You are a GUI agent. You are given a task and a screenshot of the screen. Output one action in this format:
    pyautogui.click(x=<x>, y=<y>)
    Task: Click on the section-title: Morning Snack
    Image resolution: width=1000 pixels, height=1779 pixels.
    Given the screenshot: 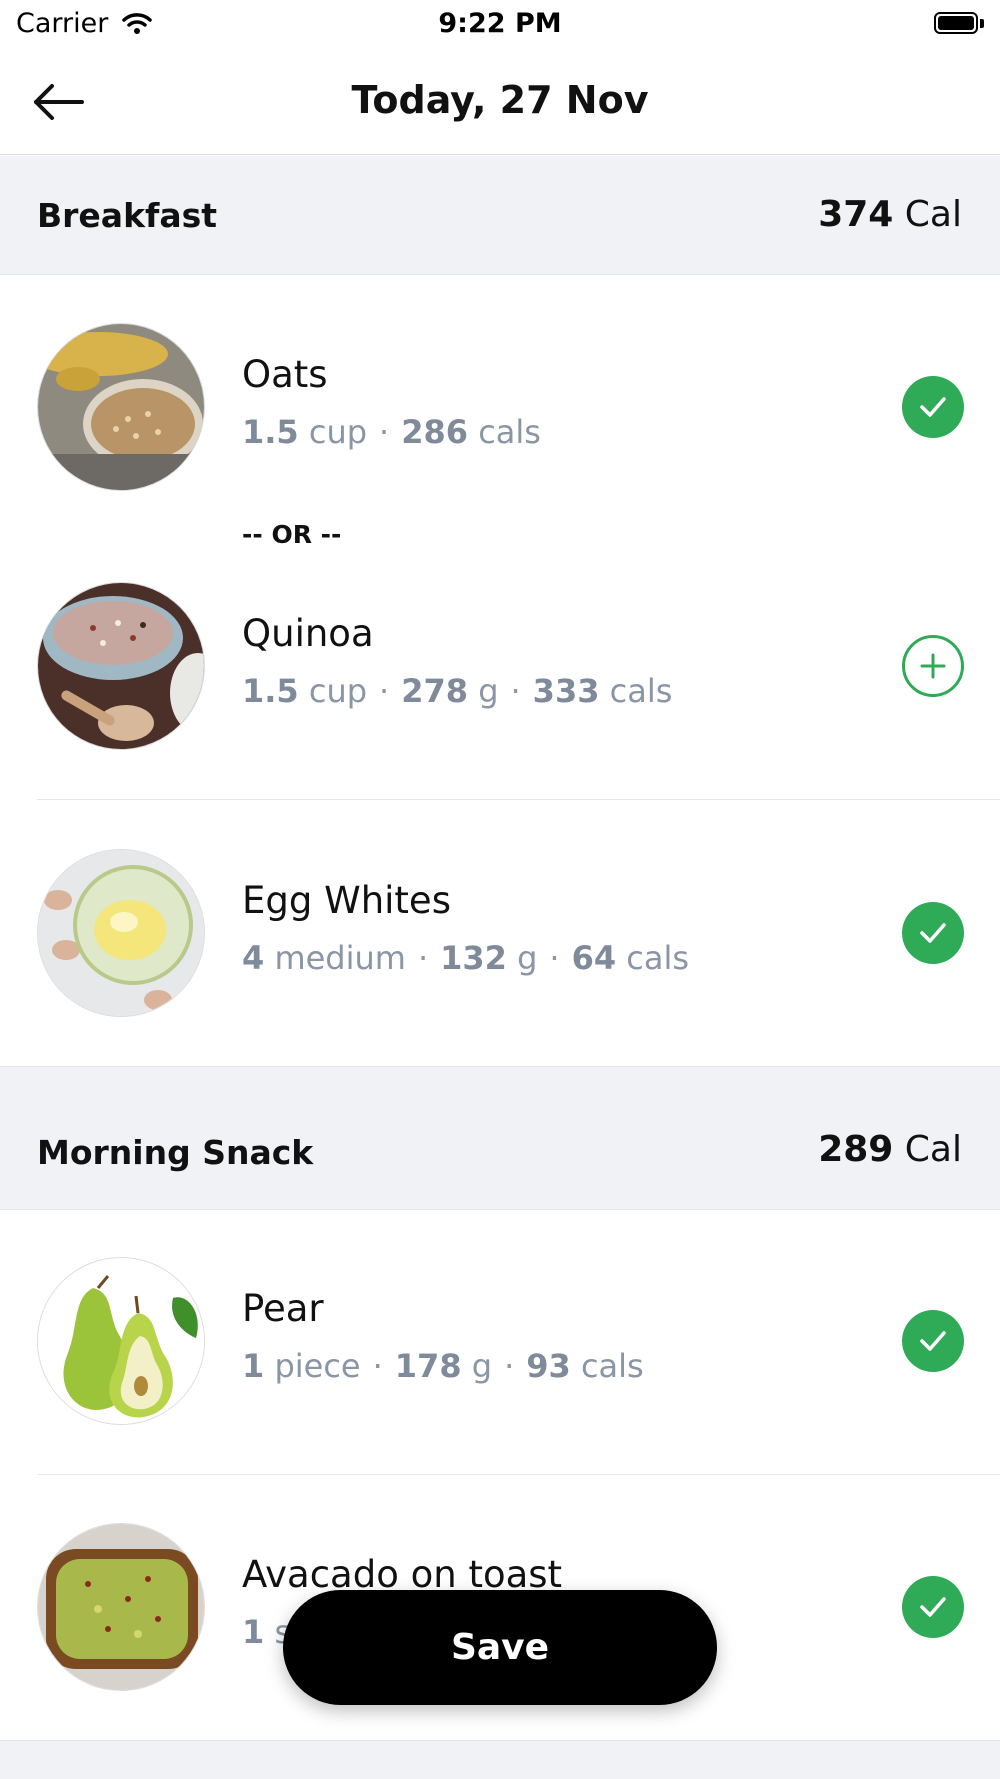 What is the action you would take?
    pyautogui.click(x=175, y=1152)
    